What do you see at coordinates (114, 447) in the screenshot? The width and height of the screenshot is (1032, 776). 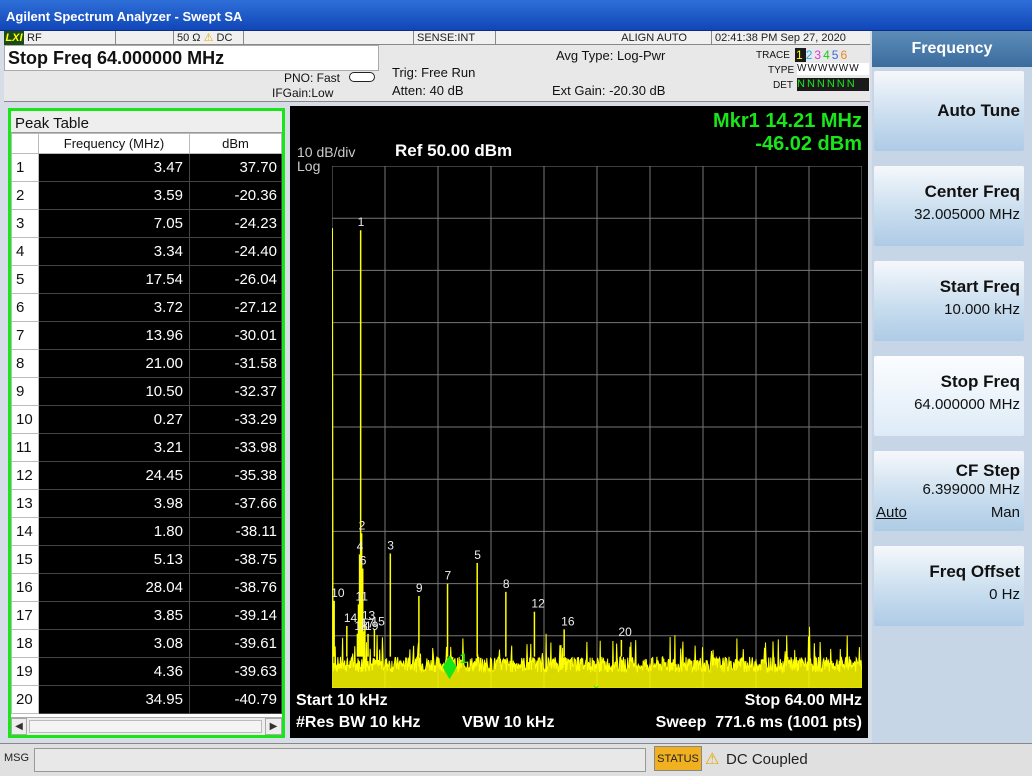 I see `peak-frequency: 3.21` at bounding box center [114, 447].